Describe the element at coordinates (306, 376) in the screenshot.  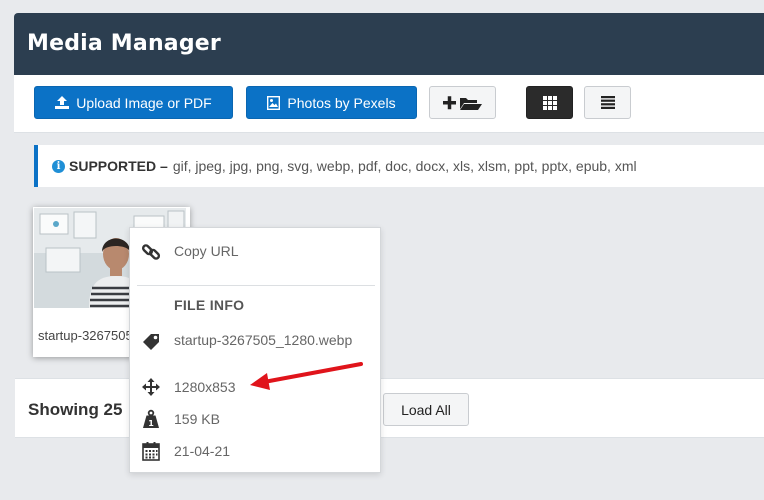
I see `annotation-arrow` at that location.